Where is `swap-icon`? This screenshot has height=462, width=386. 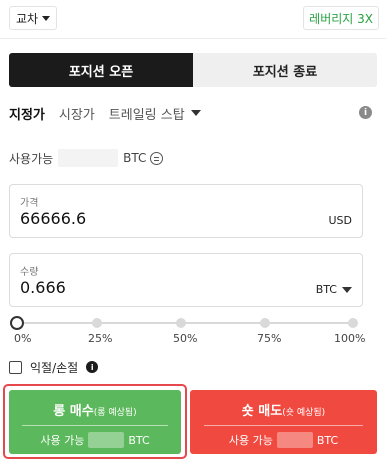 swap-icon is located at coordinates (157, 158).